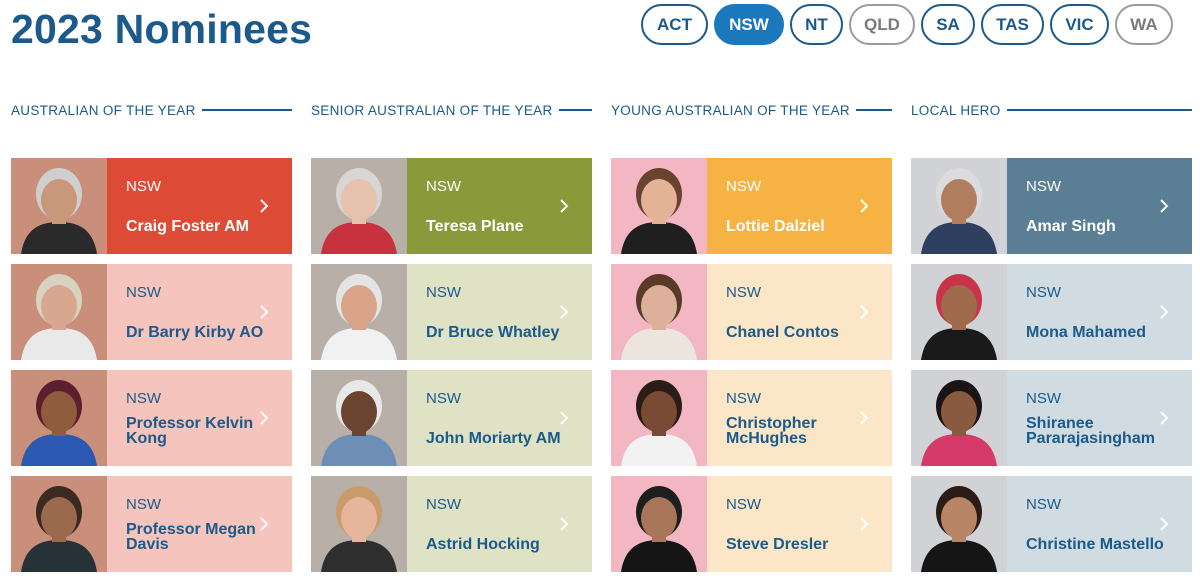 This screenshot has height=581, width=1200. I want to click on nominee-info: NSW Professor Megan Davis, so click(199, 524).